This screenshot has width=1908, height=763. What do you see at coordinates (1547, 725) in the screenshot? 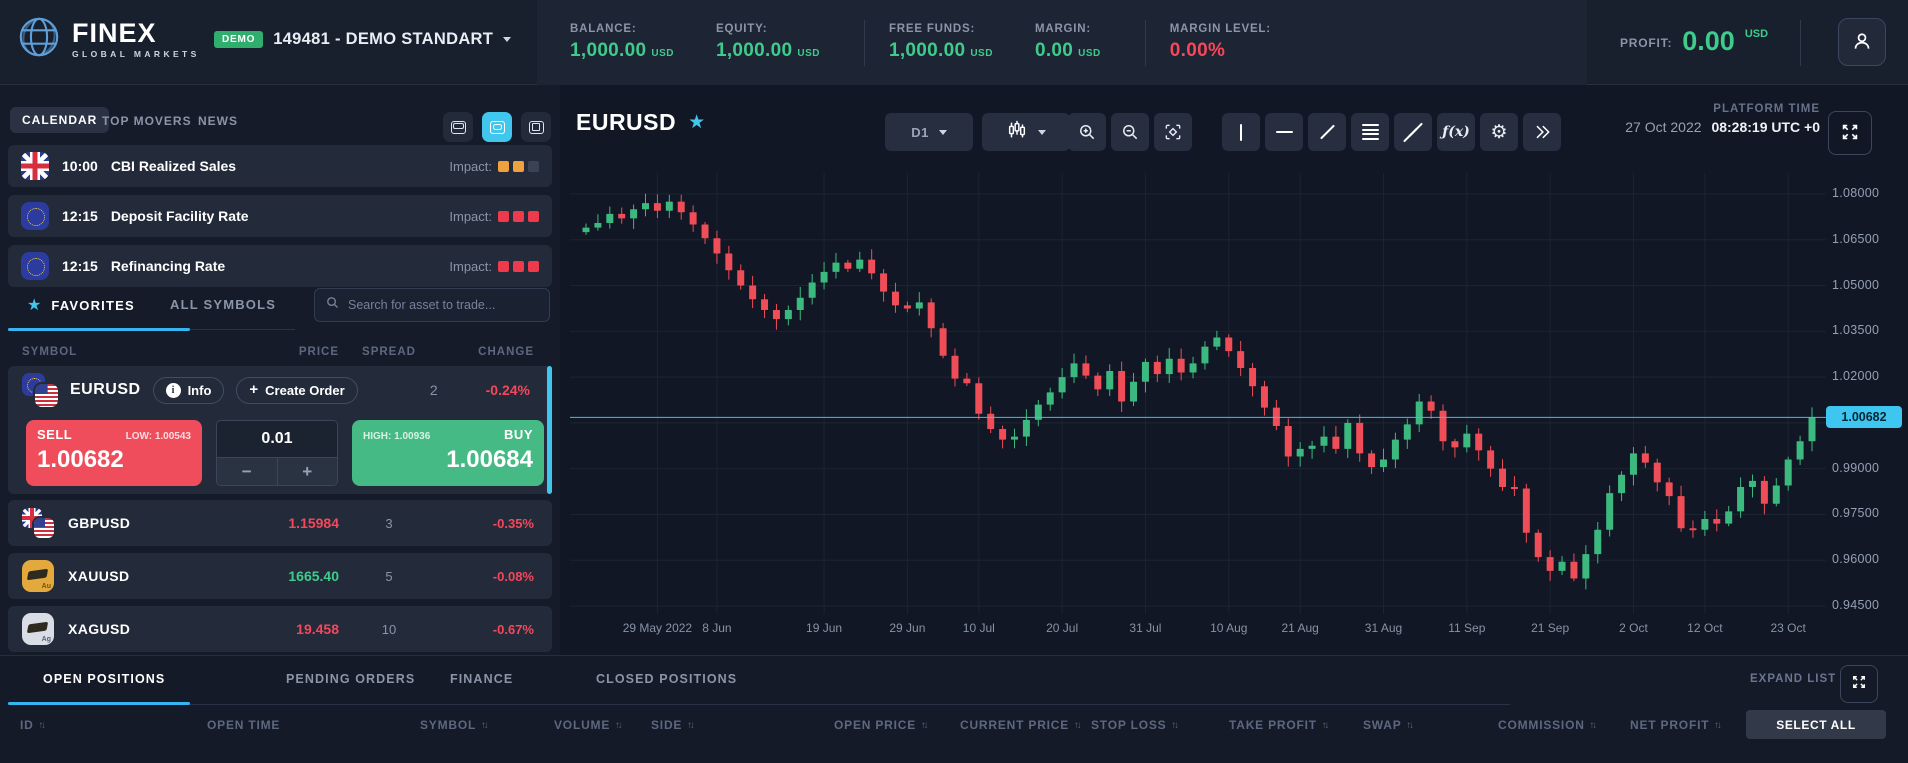
I see `column-header-commission: COMMISSION ↑↓` at bounding box center [1547, 725].